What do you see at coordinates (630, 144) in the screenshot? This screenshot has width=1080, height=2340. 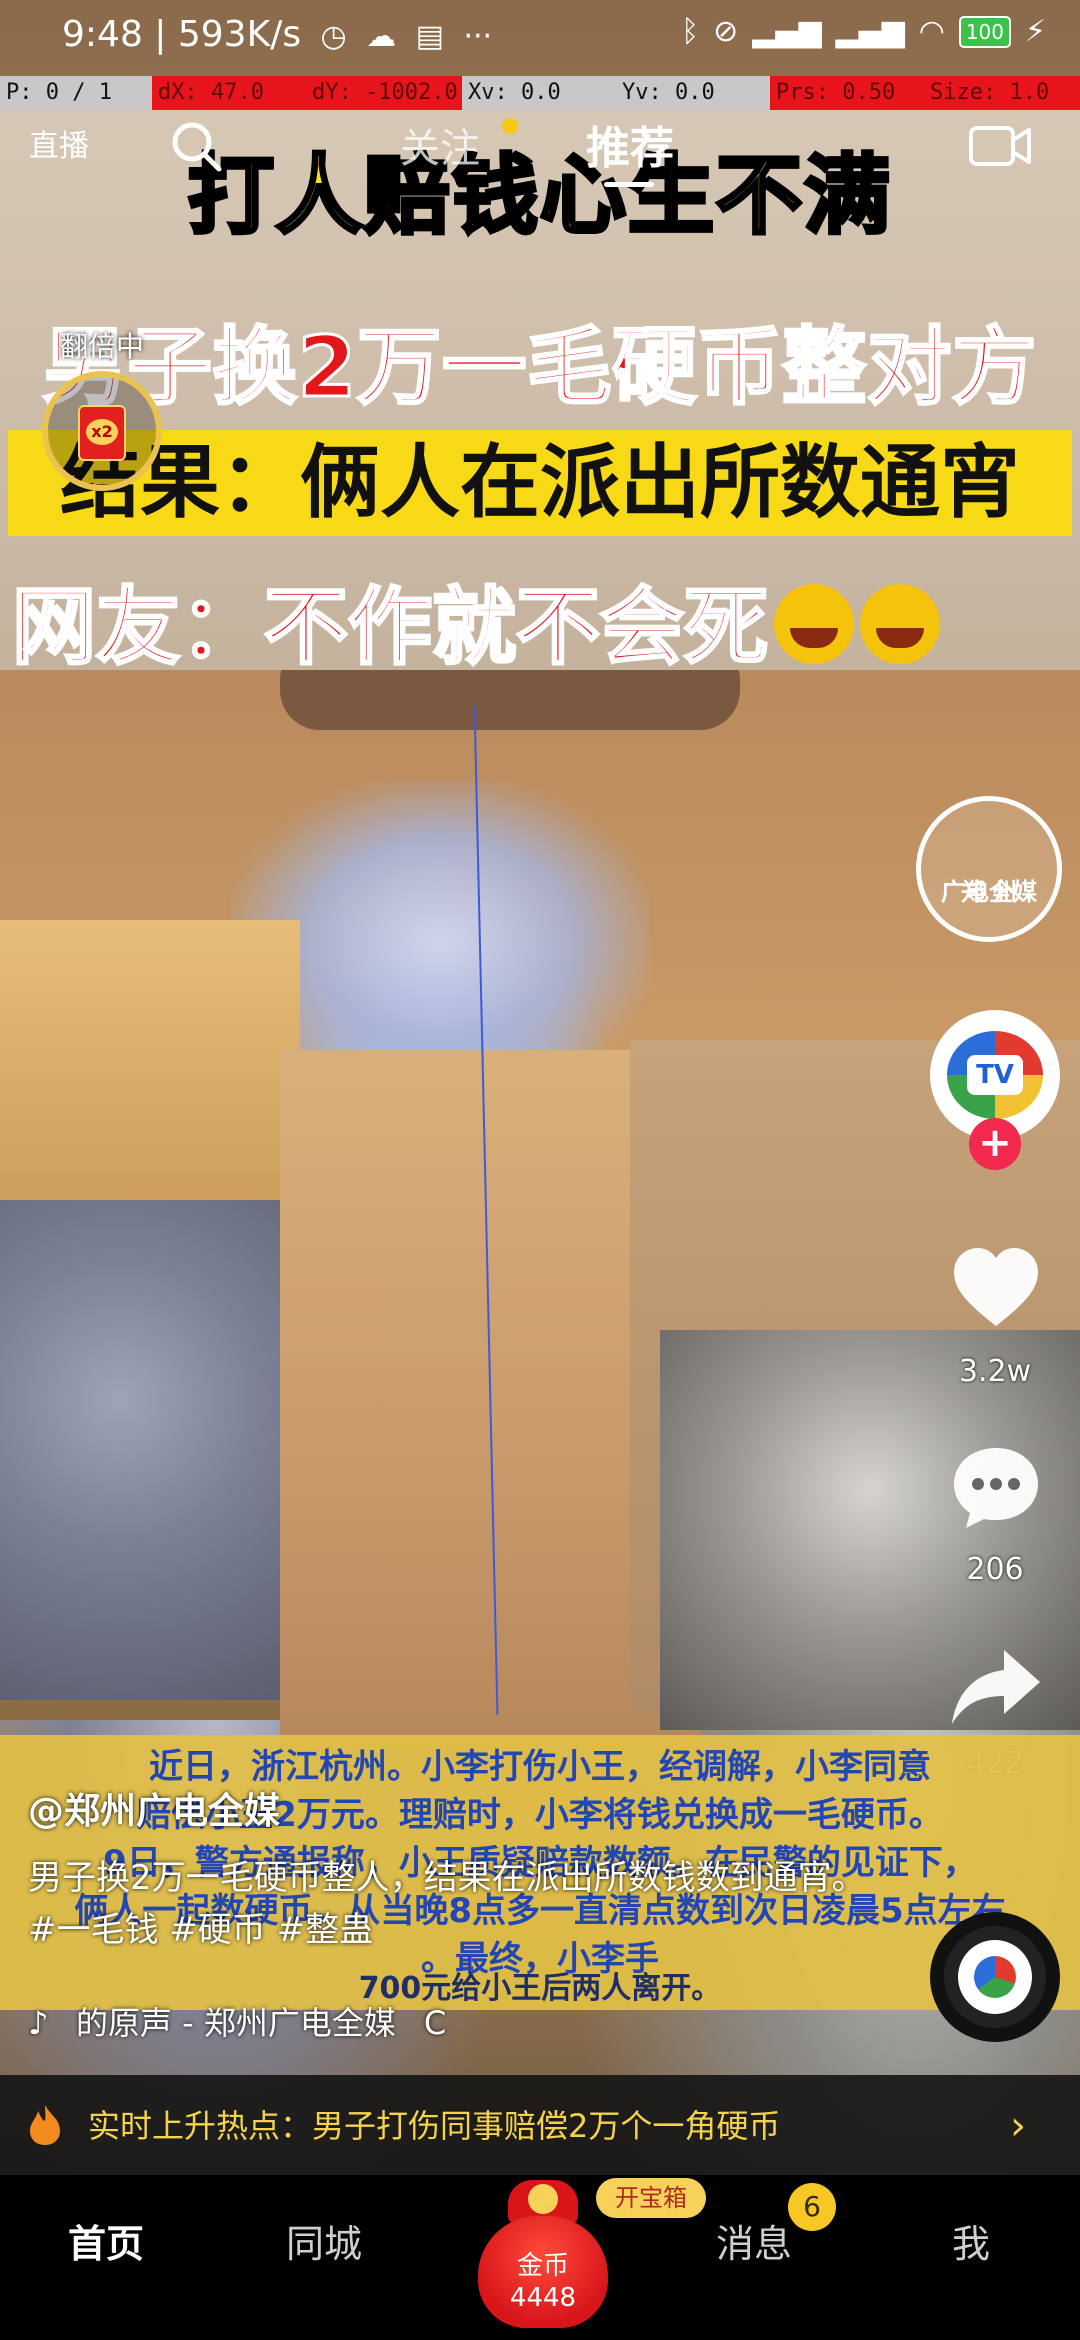 I see `tab-recommend: 推荐` at bounding box center [630, 144].